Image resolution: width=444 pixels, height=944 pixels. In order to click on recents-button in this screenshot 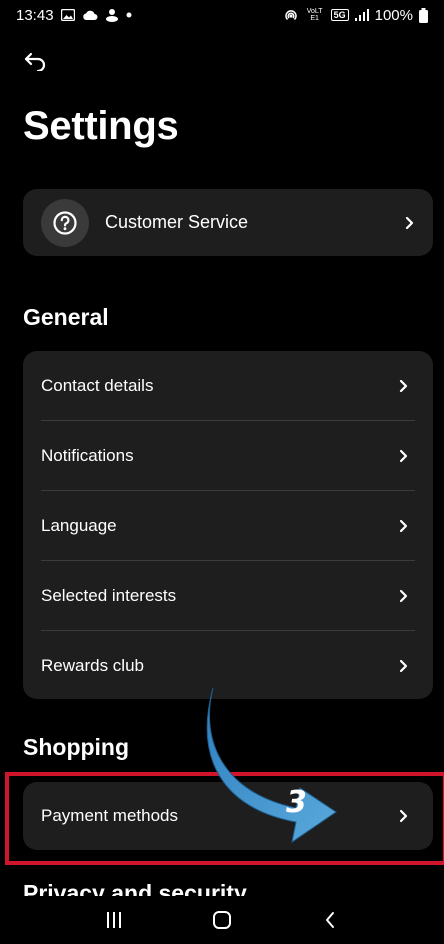, I will do `click(114, 920)`.